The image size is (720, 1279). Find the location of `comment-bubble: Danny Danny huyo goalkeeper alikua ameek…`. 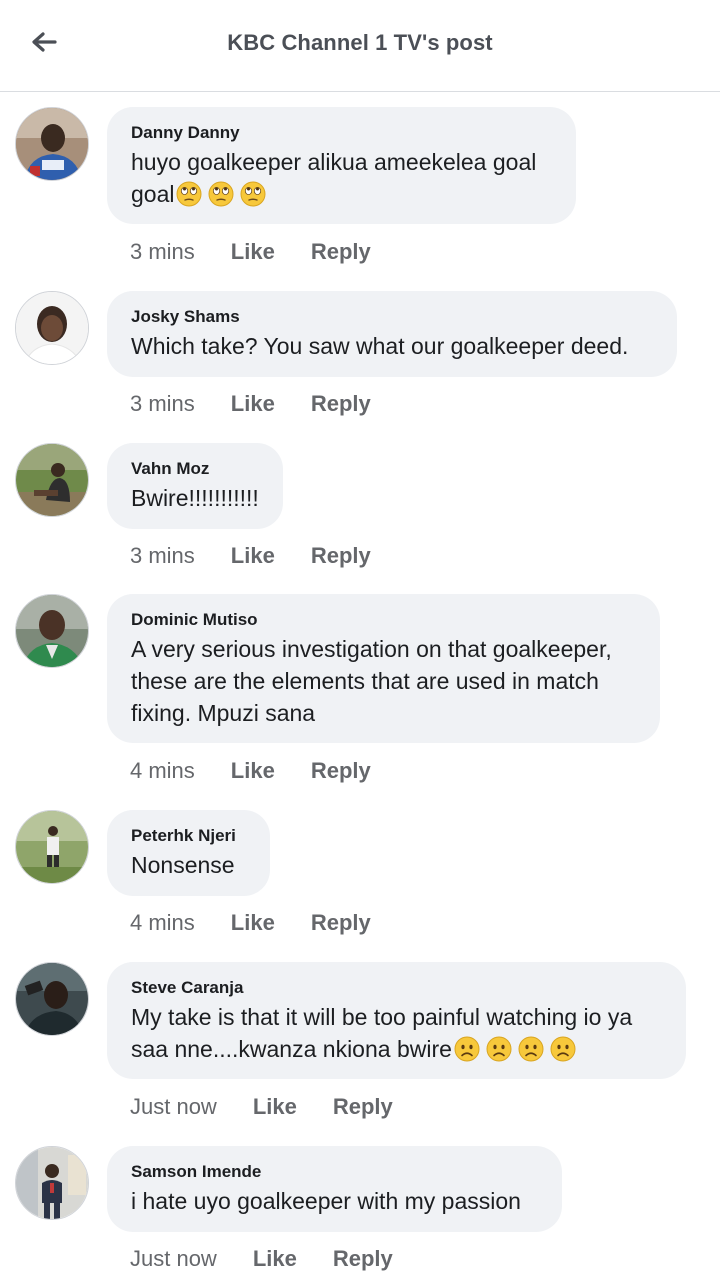

comment-bubble: Danny Danny huyo goalkeeper alikua ameek… is located at coordinates (341, 165).